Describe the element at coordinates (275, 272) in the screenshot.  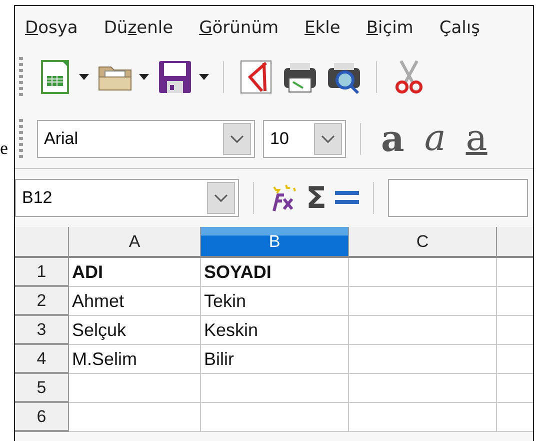
I see `table-cell: SOYADI` at that location.